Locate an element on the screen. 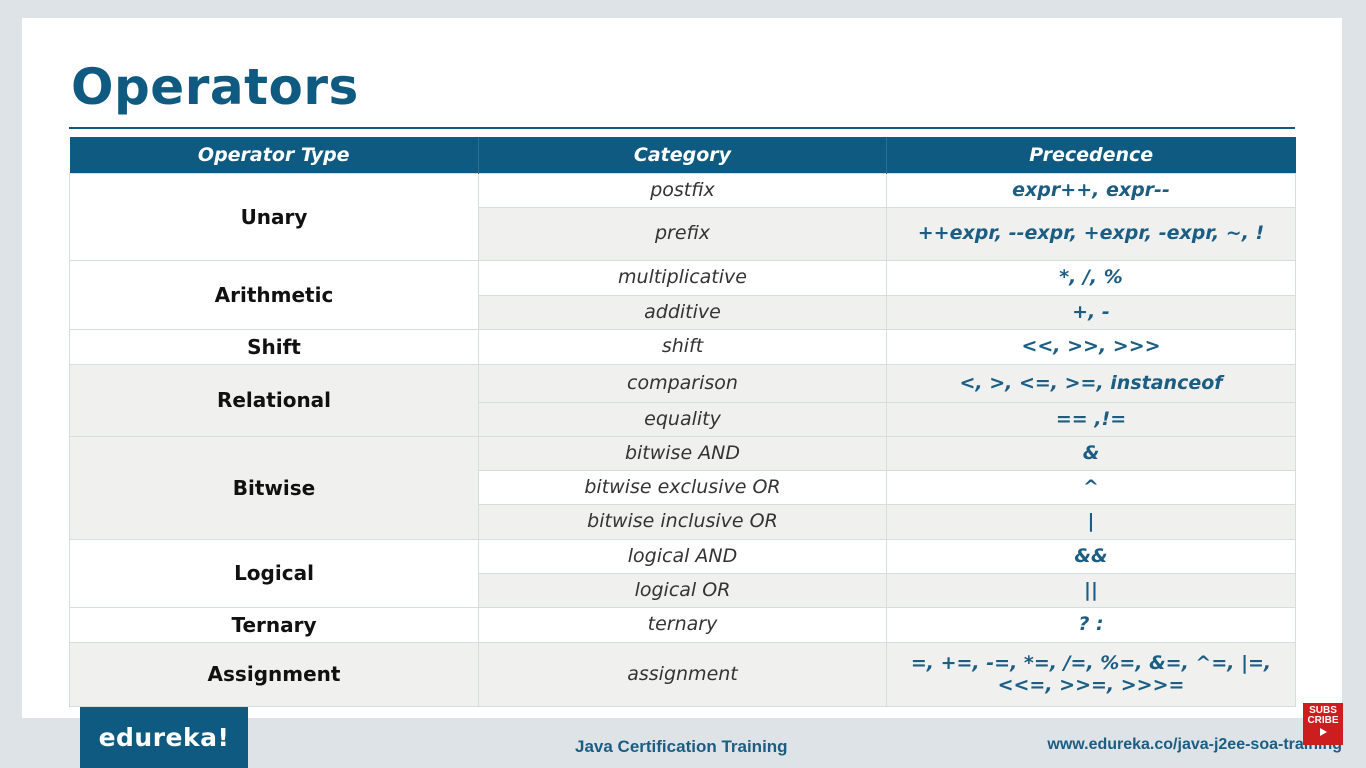 This screenshot has height=768, width=1366. category-cell: equality is located at coordinates (682, 419).